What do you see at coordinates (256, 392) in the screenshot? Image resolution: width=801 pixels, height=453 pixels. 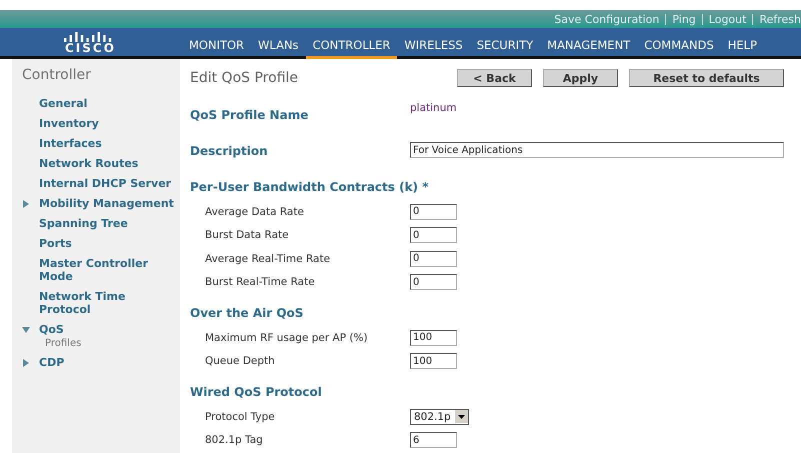 I see `section-heading: Wired QoS Protocol` at bounding box center [256, 392].